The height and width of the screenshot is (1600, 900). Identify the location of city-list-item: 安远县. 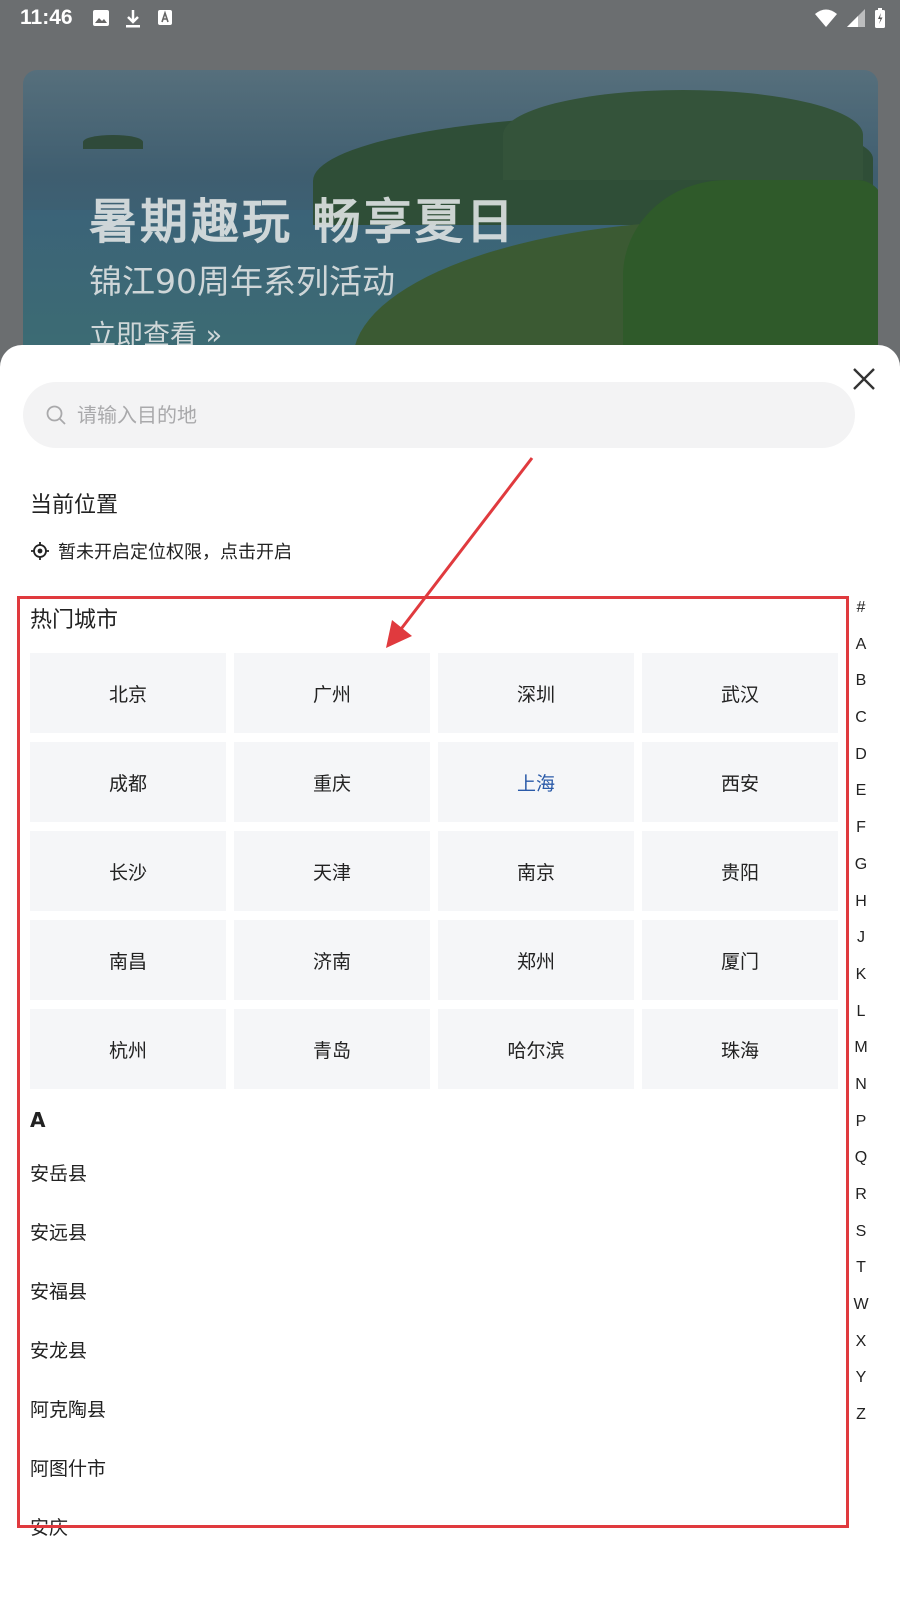
(68, 1231).